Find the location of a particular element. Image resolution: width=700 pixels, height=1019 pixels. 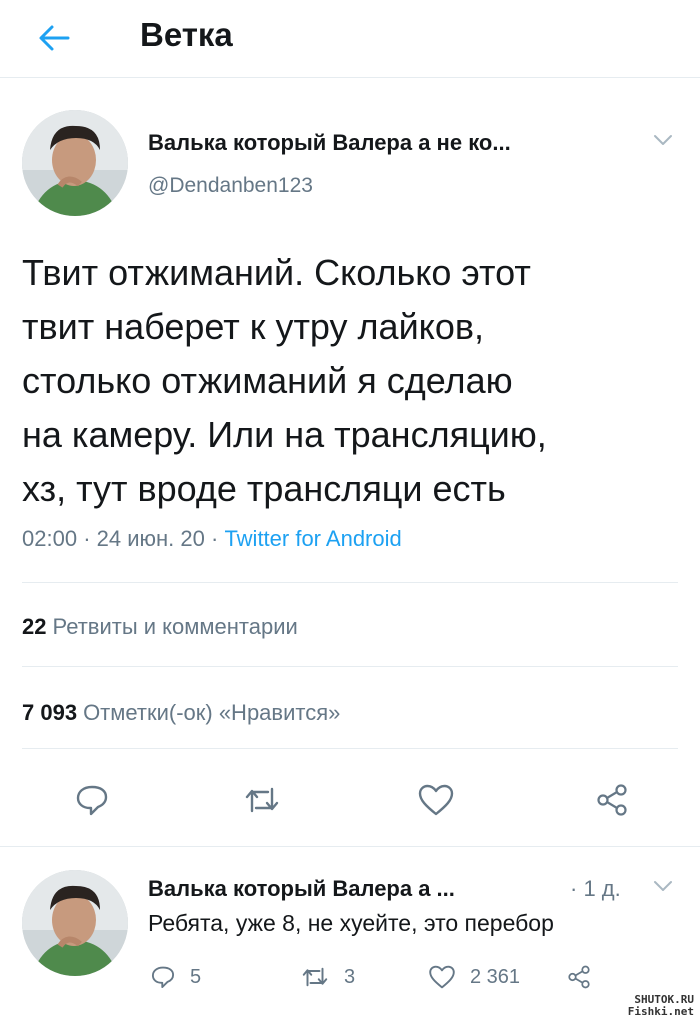

tweet-menu-button is located at coordinates (663, 140).